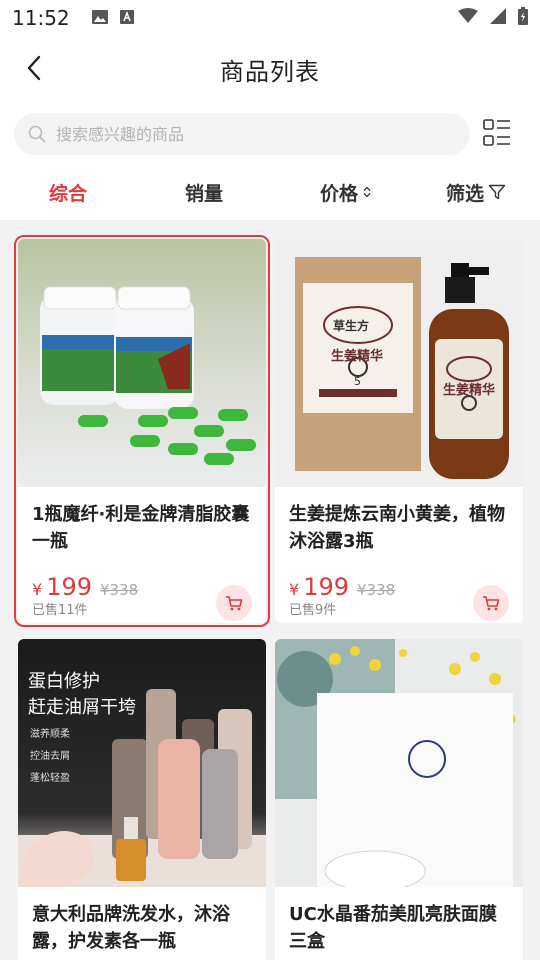 The image size is (540, 960). Describe the element at coordinates (397, 528) in the screenshot. I see `product-name: 生姜提炼云南小黄姜，植物沐浴露3瓶` at that location.